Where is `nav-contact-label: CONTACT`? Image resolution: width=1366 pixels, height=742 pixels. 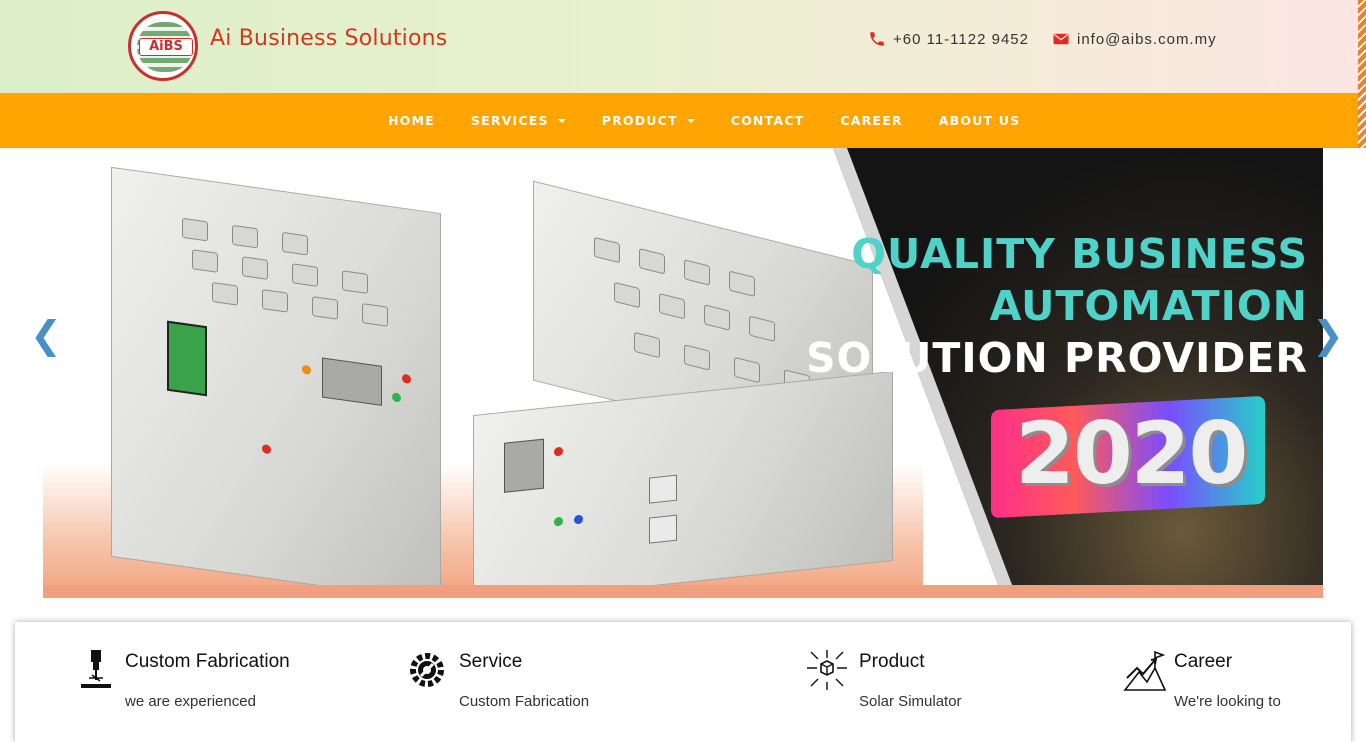
nav-contact-label: CONTACT is located at coordinates (767, 120).